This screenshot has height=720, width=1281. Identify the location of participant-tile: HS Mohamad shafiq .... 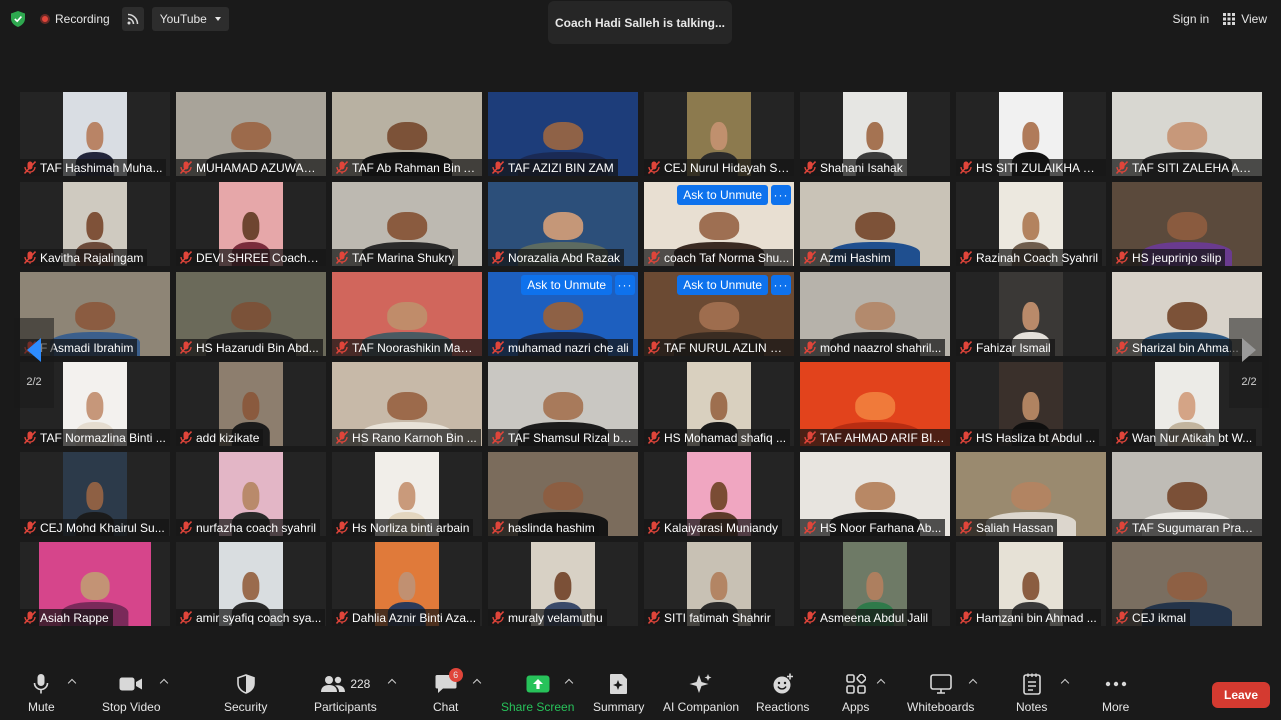
(719, 404).